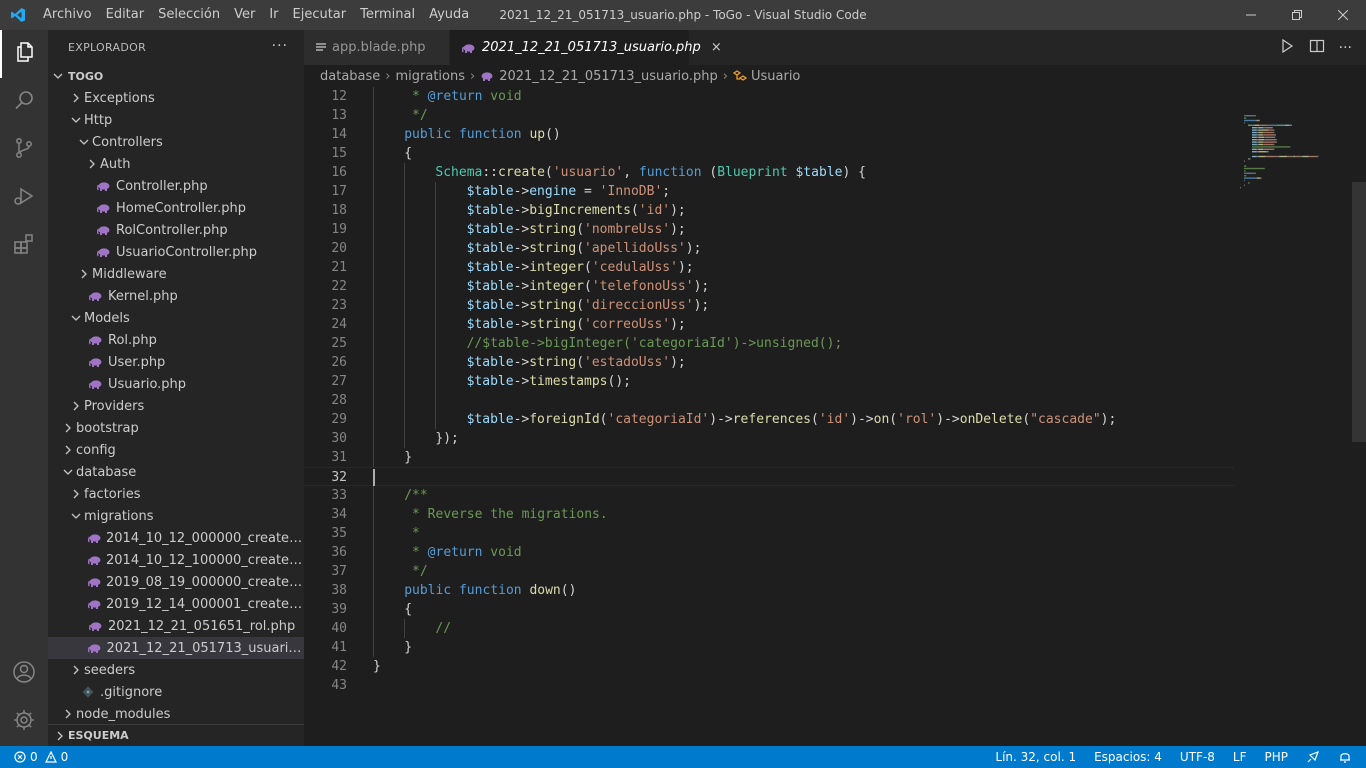 The height and width of the screenshot is (768, 1366). Describe the element at coordinates (1317, 48) in the screenshot. I see `split-editor-icon` at that location.